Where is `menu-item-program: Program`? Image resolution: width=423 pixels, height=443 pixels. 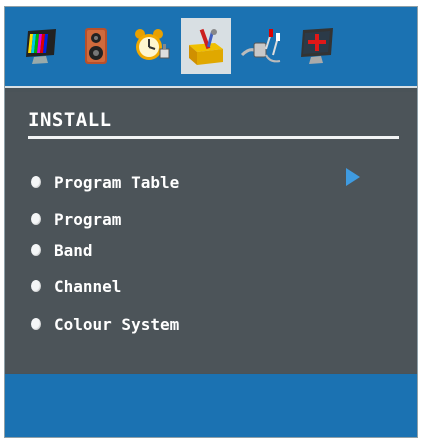
menu-item-program: Program is located at coordinates (76, 219).